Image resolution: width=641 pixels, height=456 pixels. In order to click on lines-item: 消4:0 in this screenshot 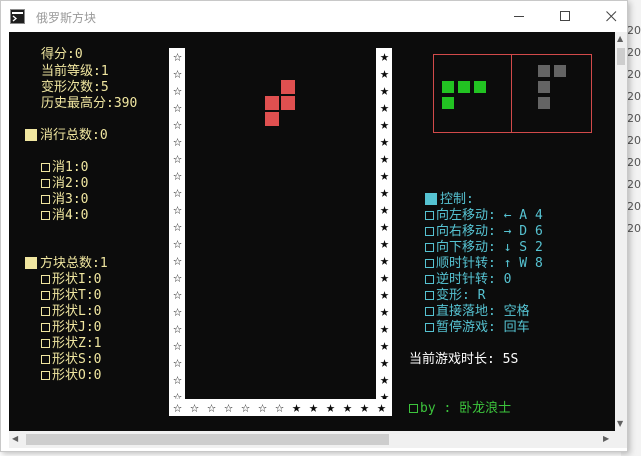, I will do `click(64, 216)`.